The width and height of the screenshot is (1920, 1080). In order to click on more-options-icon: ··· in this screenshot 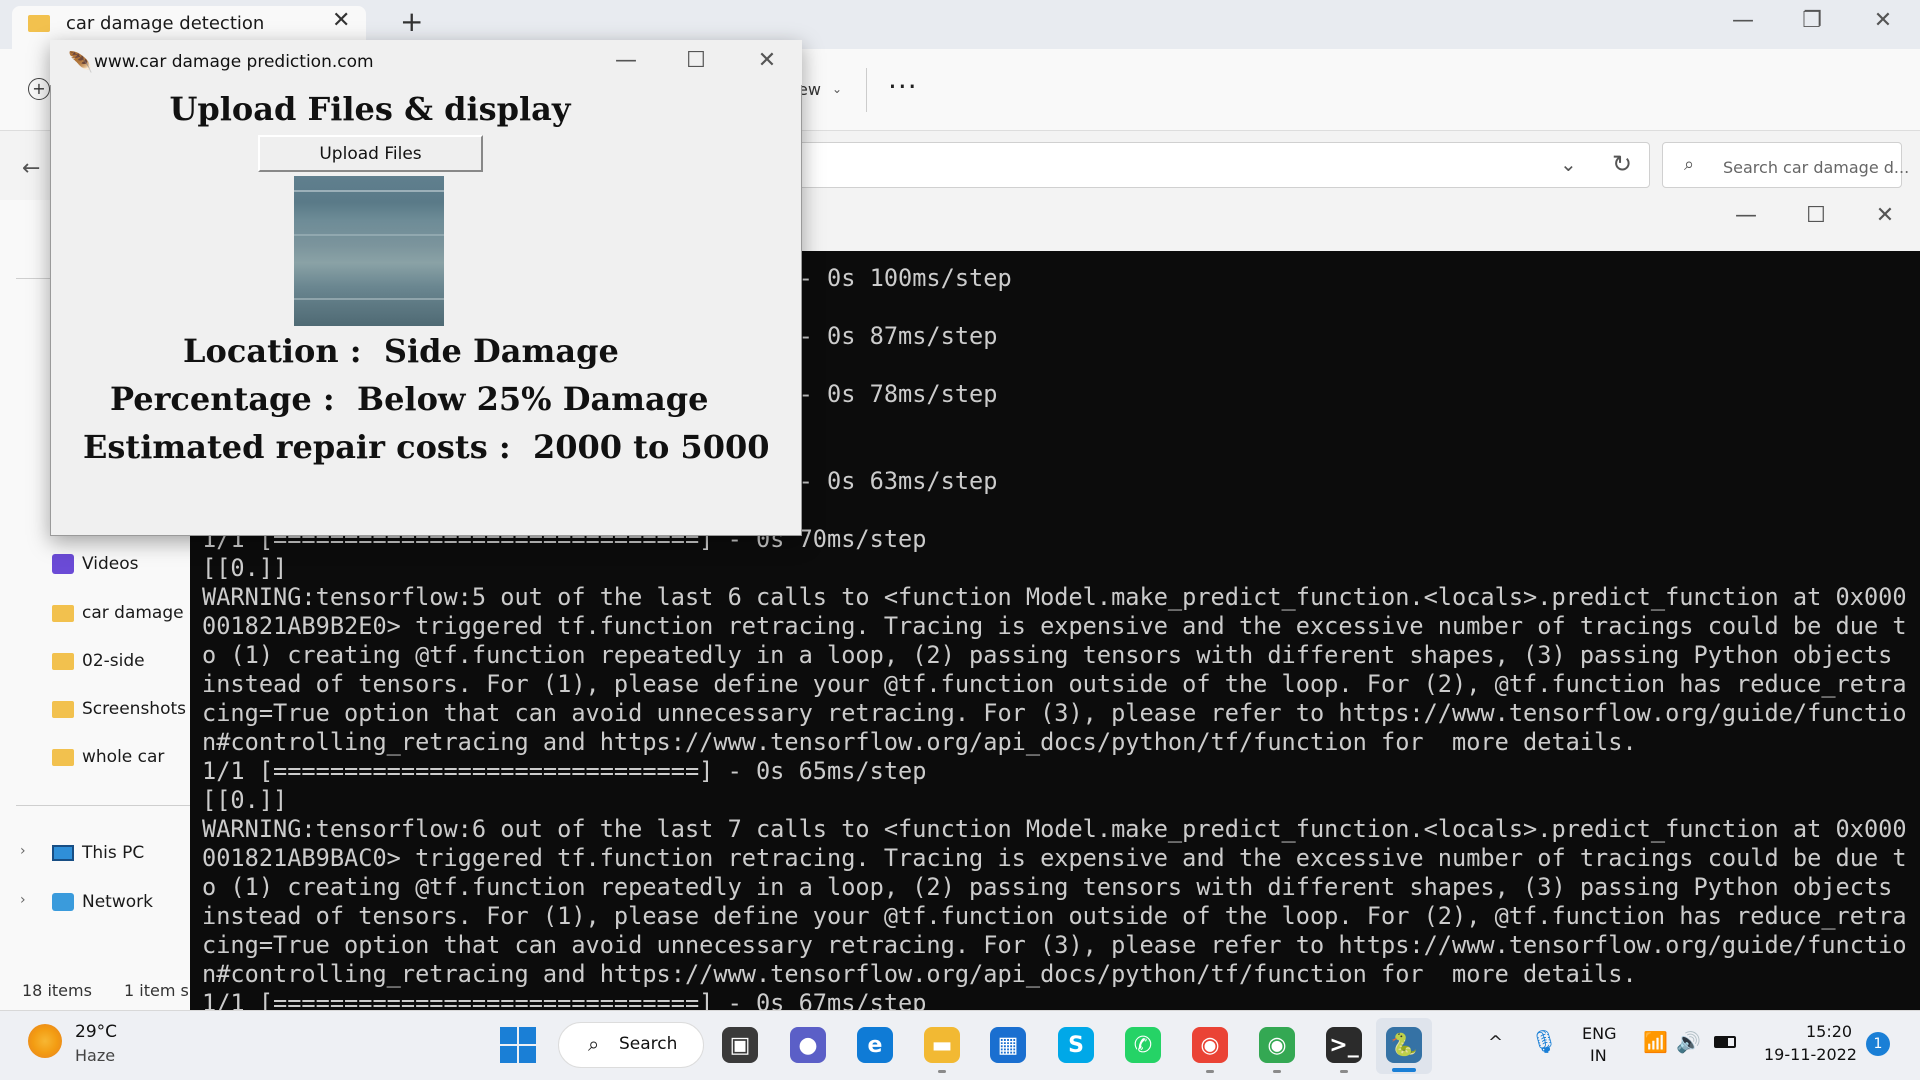, I will do `click(903, 86)`.